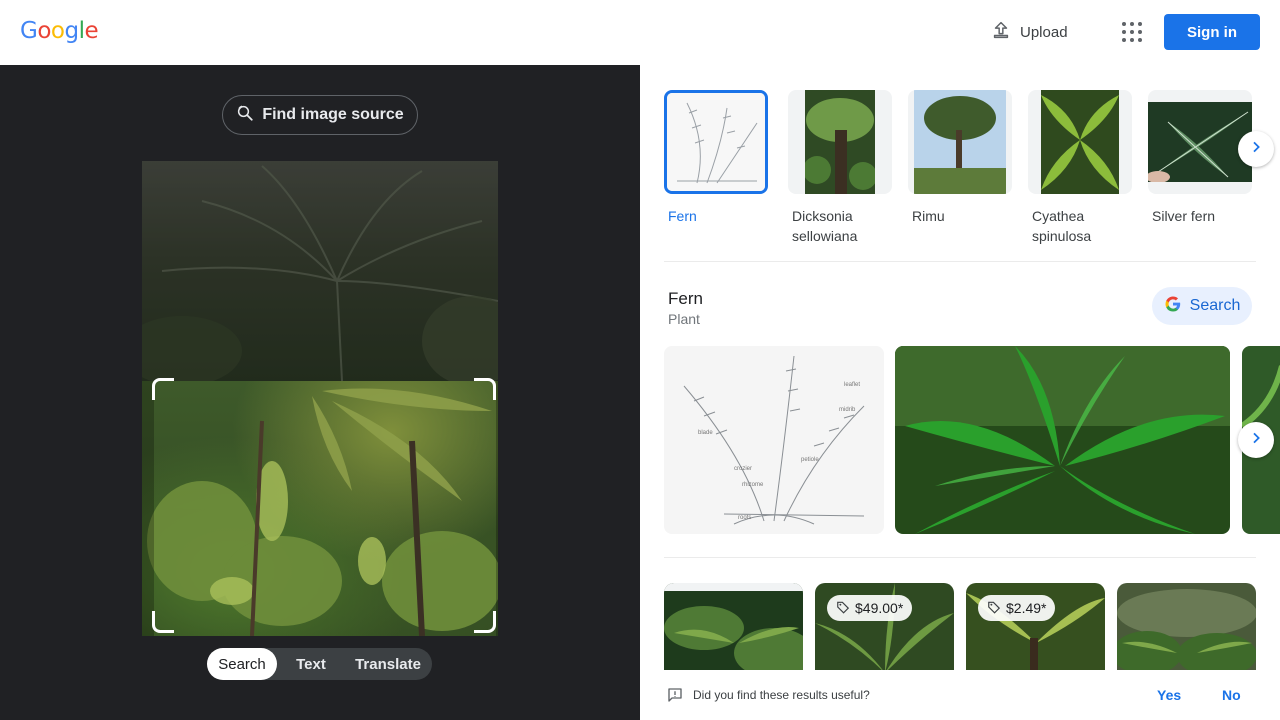 Image resolution: width=1280 pixels, height=720 pixels. I want to click on image-dim-right, so click(497, 508).